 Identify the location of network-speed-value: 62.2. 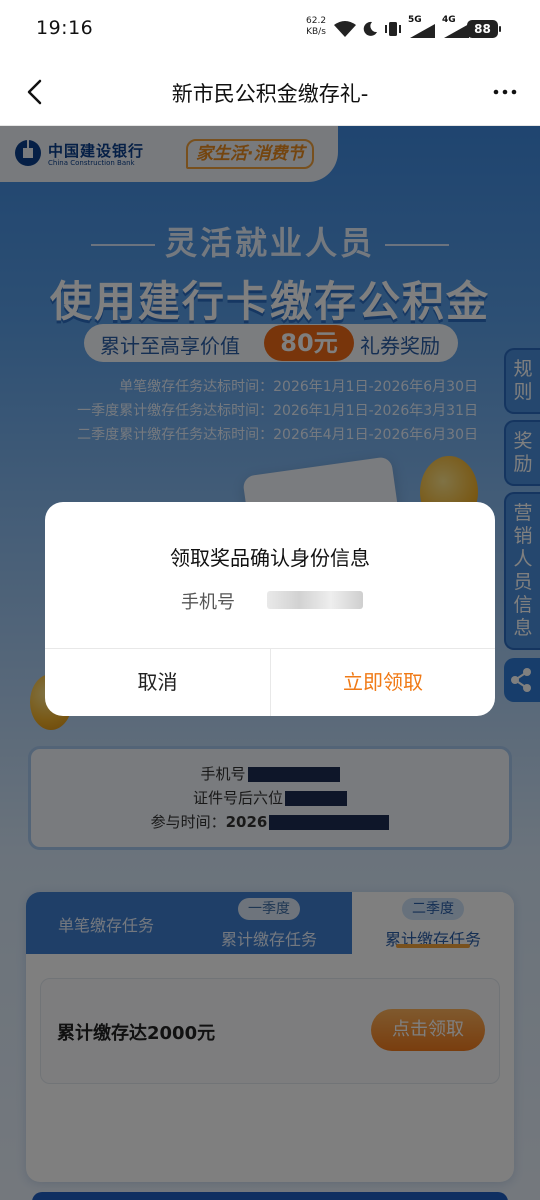
(316, 21).